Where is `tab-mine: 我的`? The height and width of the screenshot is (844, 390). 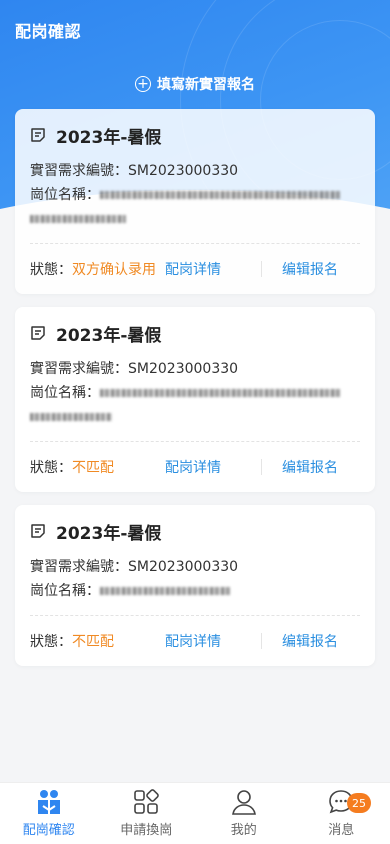 tab-mine: 我的 is located at coordinates (244, 813).